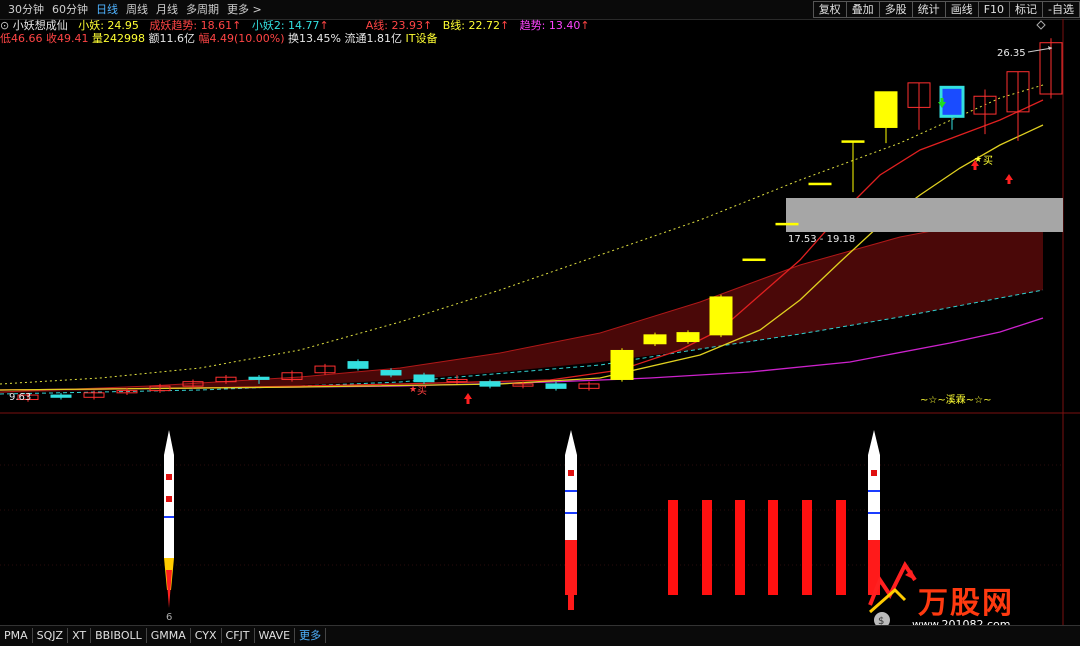 This screenshot has height=646, width=1080. What do you see at coordinates (956, 400) in the screenshot?
I see `watermark-text: ~☆~溪霖~☆~` at bounding box center [956, 400].